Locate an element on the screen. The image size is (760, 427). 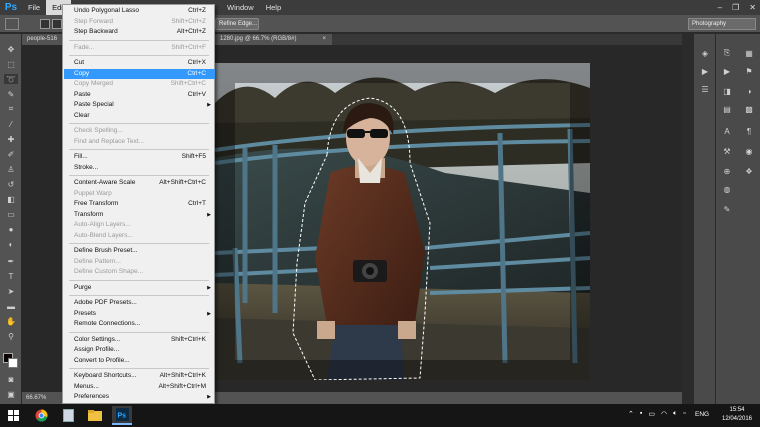
taskbar-clock: 15:54 12/04/2016 is located at coordinates (737, 415).